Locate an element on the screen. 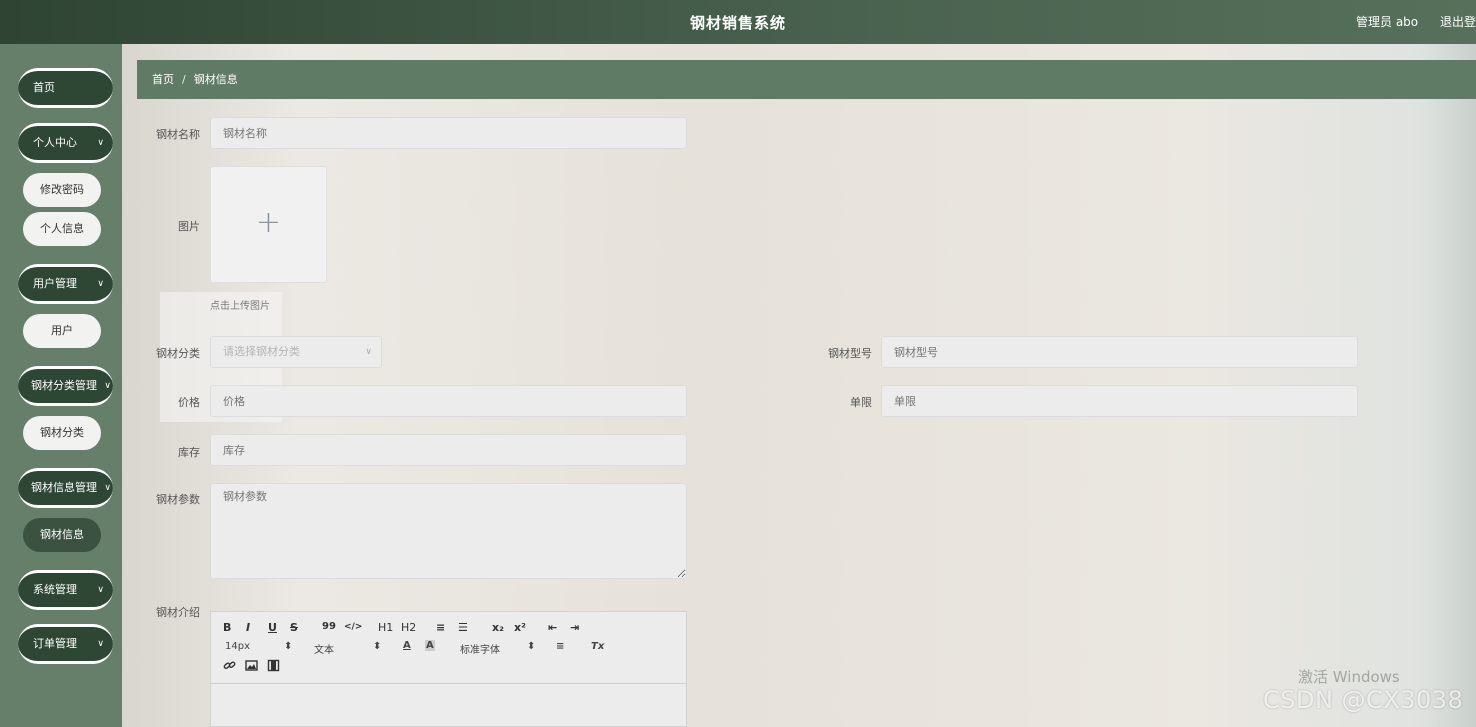 The width and height of the screenshot is (1476, 727). sidebar-item-label: 钢材分类管理 is located at coordinates (64, 385).